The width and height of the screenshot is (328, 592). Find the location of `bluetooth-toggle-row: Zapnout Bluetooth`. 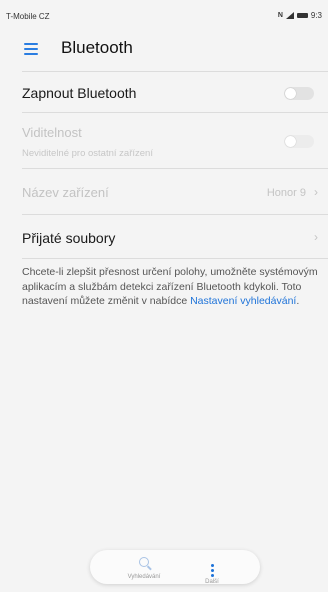

bluetooth-toggle-row: Zapnout Bluetooth is located at coordinates (164, 93).